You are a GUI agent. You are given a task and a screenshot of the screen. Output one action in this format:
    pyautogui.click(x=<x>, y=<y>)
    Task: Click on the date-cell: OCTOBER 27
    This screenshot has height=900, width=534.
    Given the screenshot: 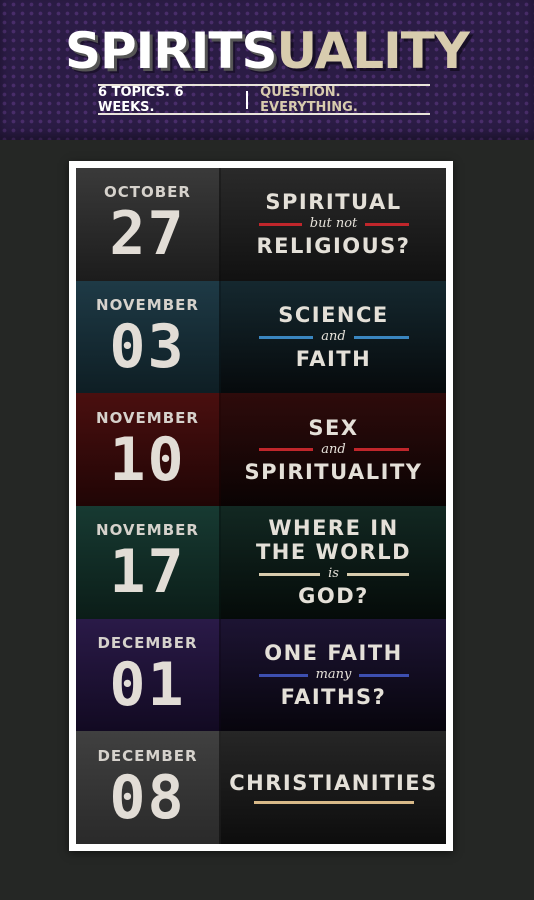 What is the action you would take?
    pyautogui.click(x=148, y=224)
    